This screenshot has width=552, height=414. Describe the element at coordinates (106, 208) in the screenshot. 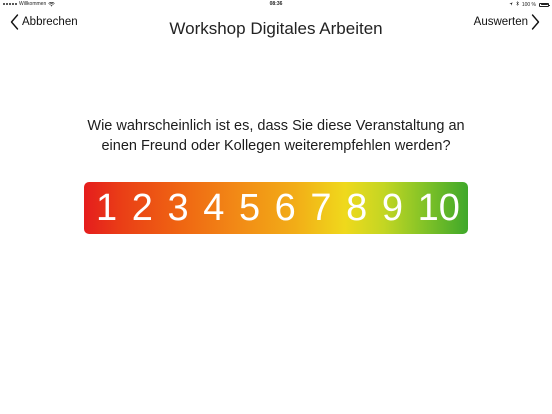

I see `rating-option-1: 1` at that location.